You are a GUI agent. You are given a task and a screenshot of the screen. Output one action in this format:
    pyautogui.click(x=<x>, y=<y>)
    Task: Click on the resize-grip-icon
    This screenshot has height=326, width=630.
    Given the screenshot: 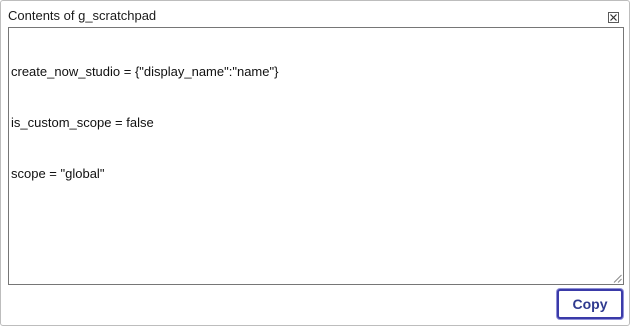 What is the action you would take?
    pyautogui.click(x=617, y=278)
    